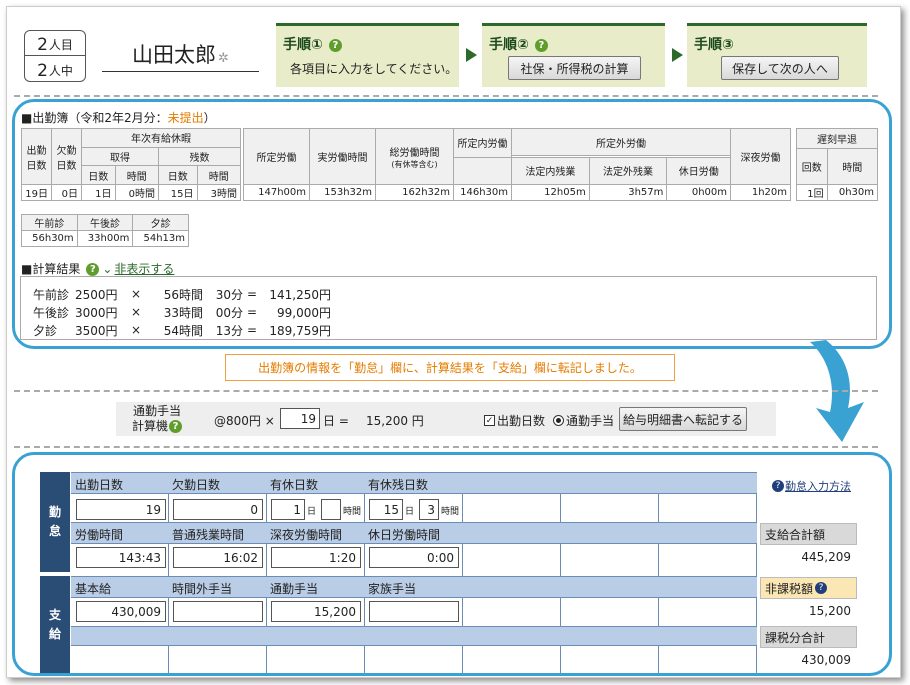  I want to click on step-1-title: 手順①, so click(303, 45).